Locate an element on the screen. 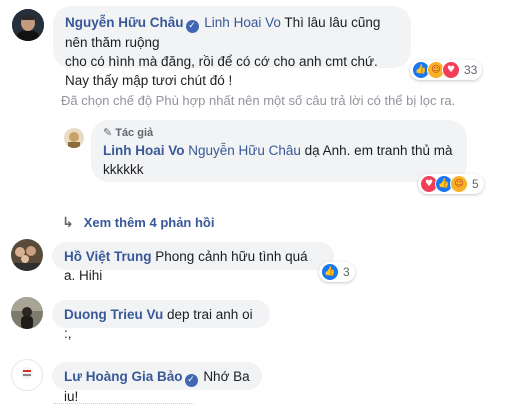  reaction-count: 33 is located at coordinates (471, 70).